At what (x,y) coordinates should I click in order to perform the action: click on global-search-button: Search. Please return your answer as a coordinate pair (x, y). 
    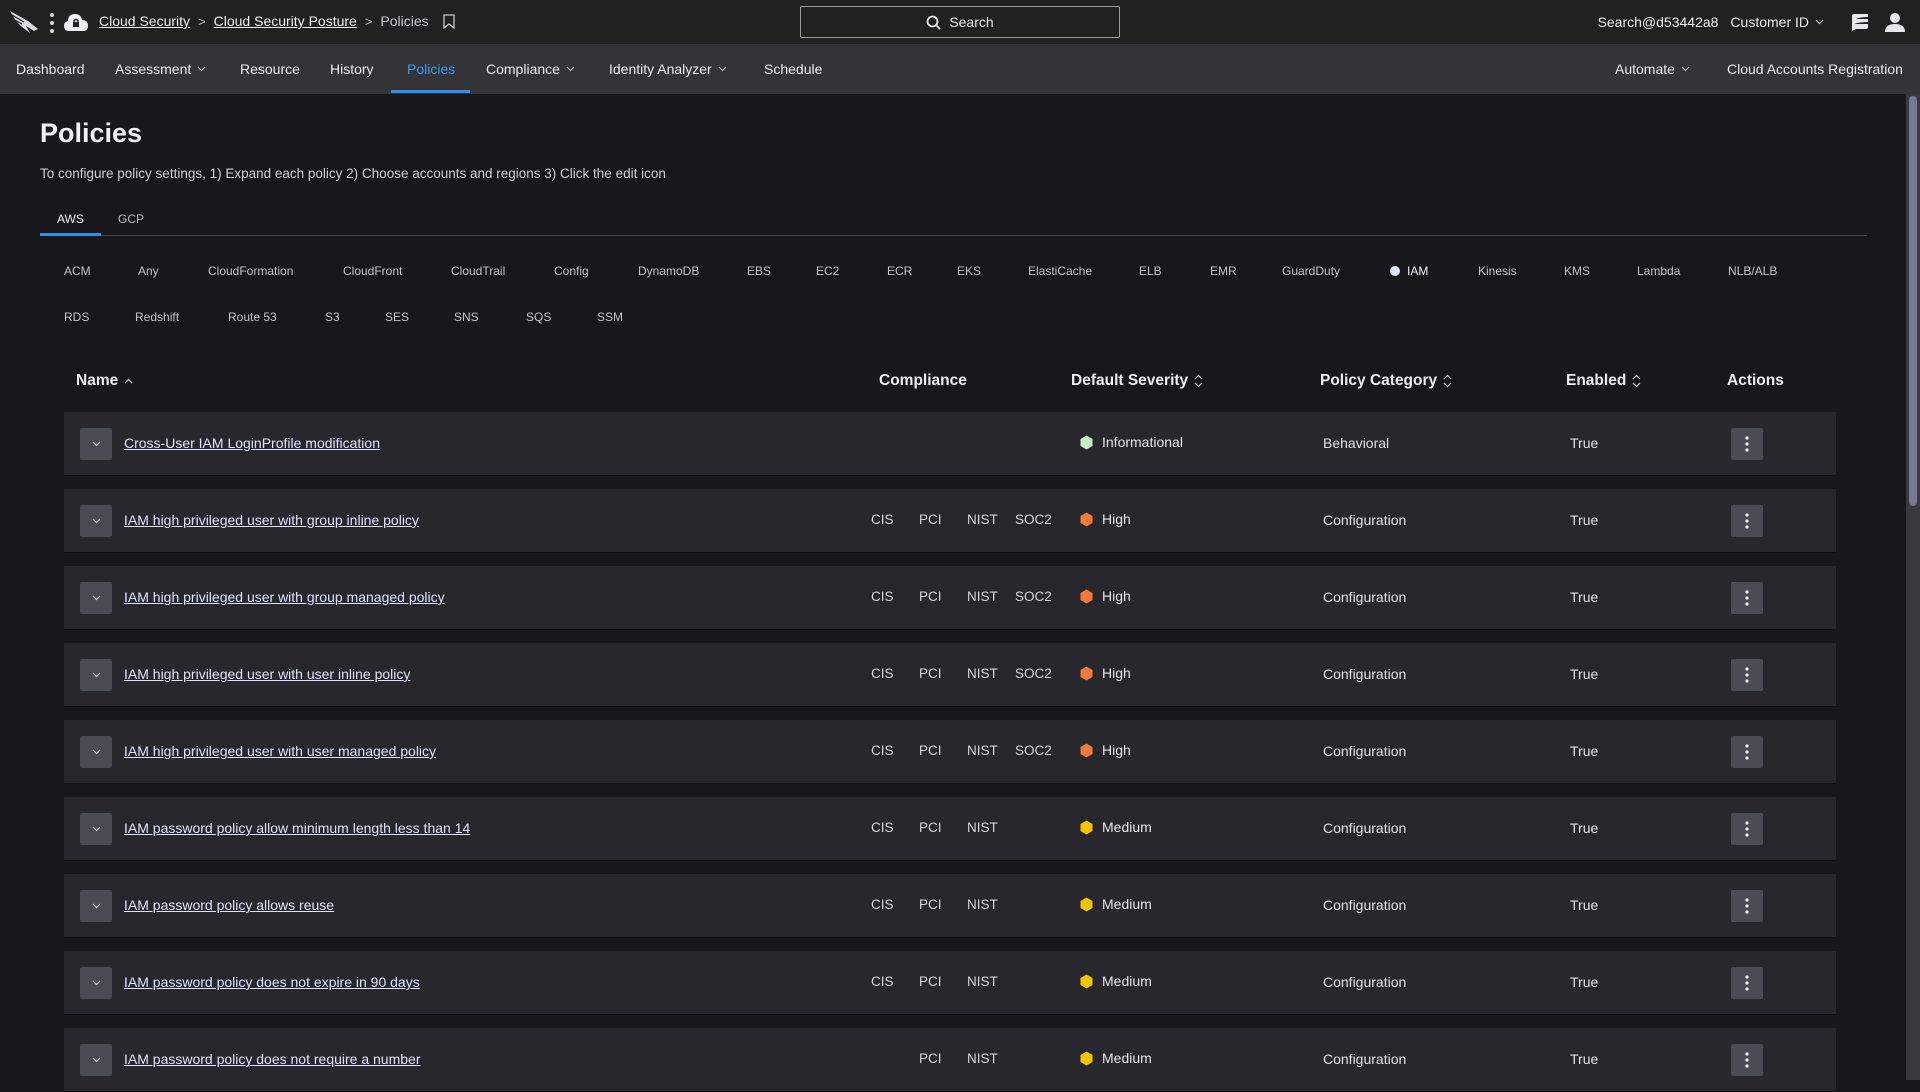
    Looking at the image, I should click on (960, 22).